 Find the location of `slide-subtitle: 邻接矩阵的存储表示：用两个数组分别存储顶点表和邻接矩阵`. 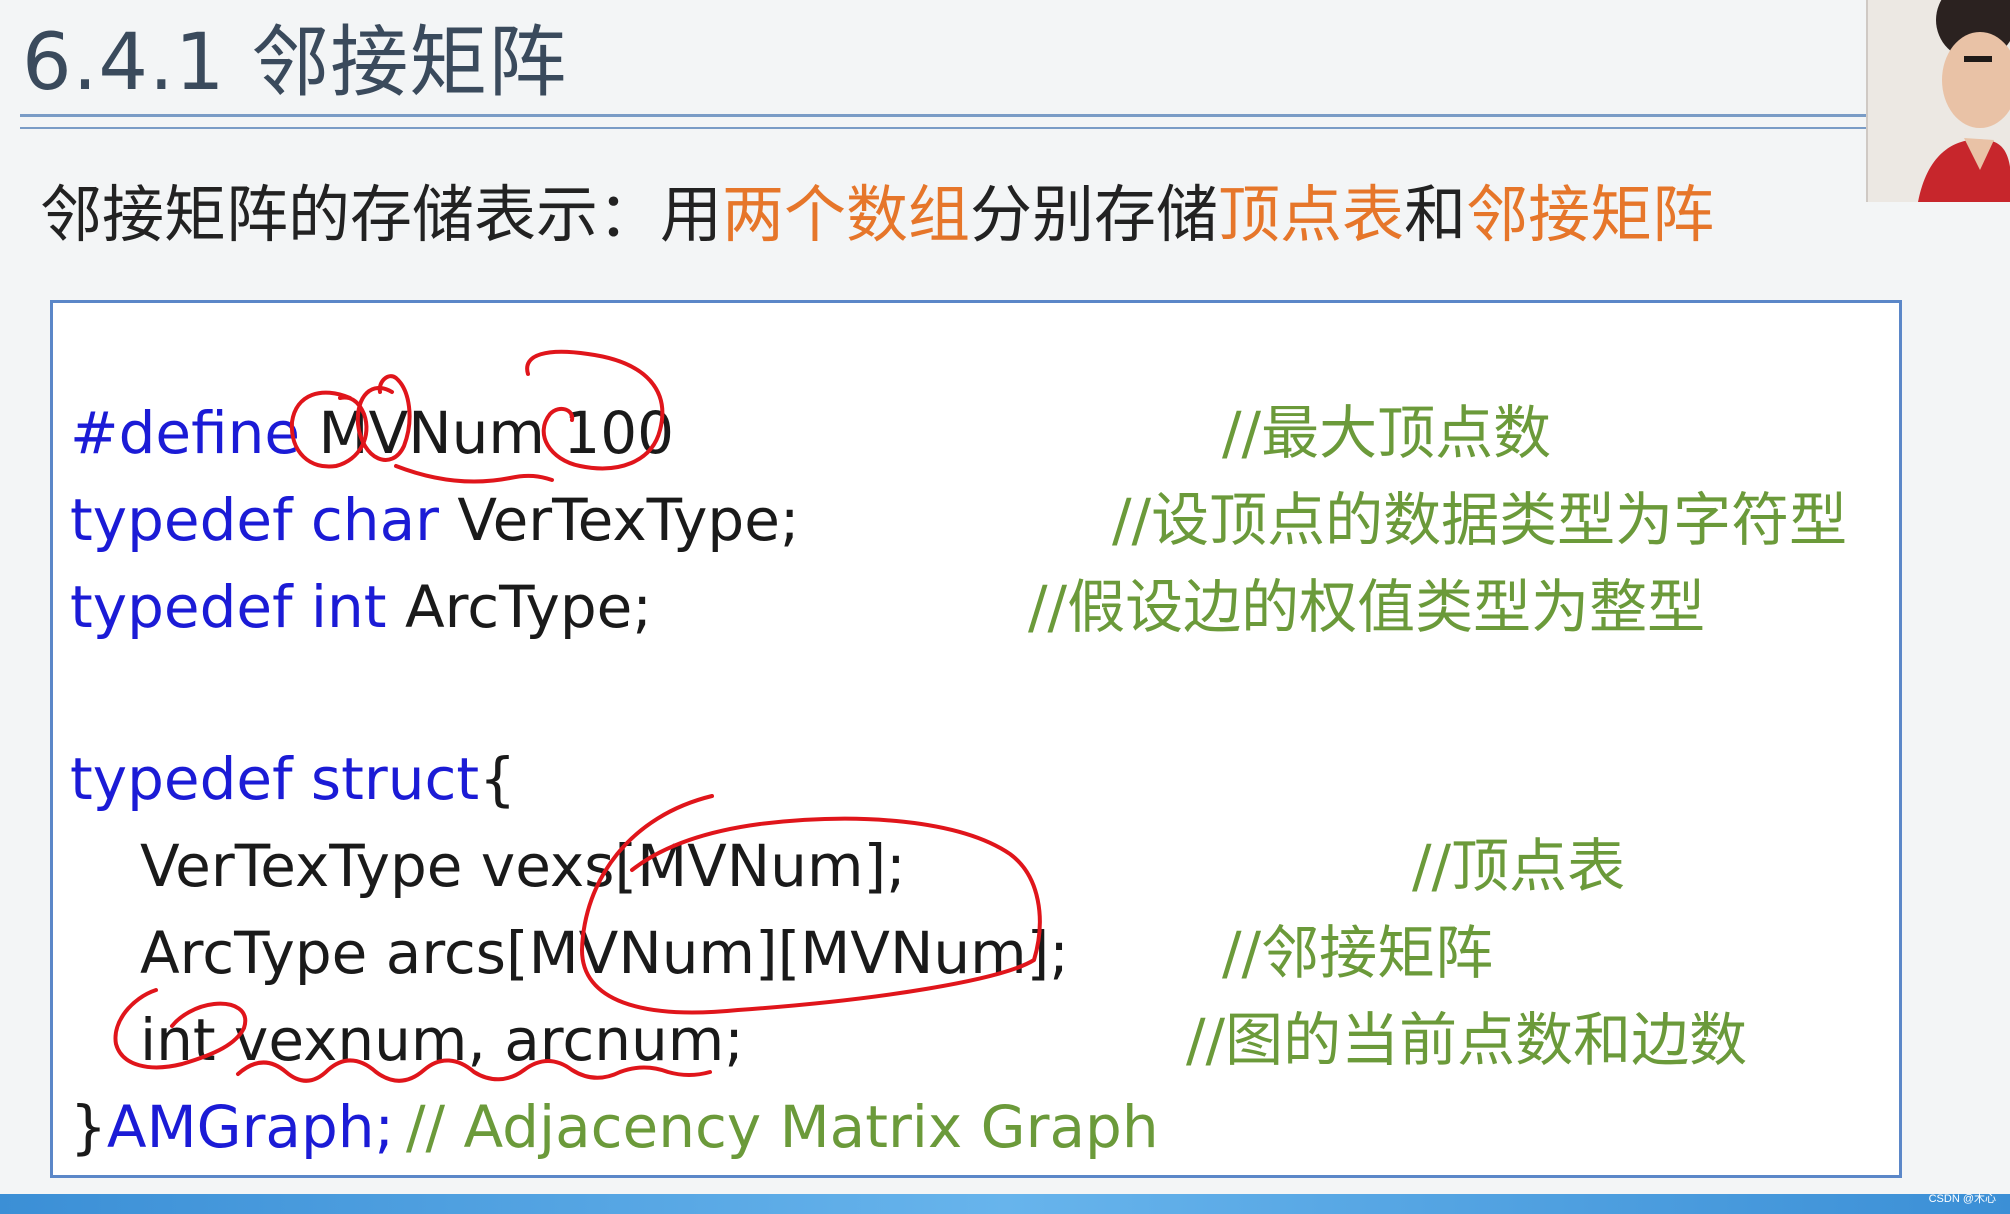

slide-subtitle: 邻接矩阵的存储表示：用两个数组分别存储顶点表和邻接矩阵 is located at coordinates (877, 215).